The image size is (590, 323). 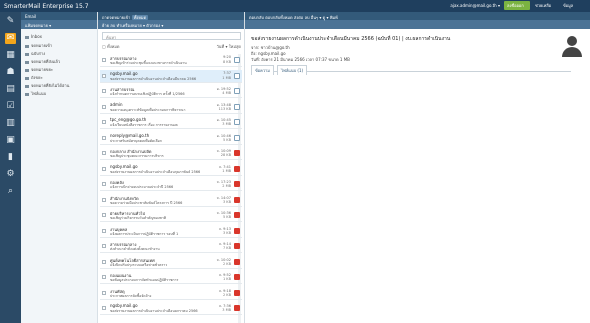 What do you see at coordinates (39, 93) in the screenshot?
I see `folder-label: ไฟล์แนบ` at bounding box center [39, 93].